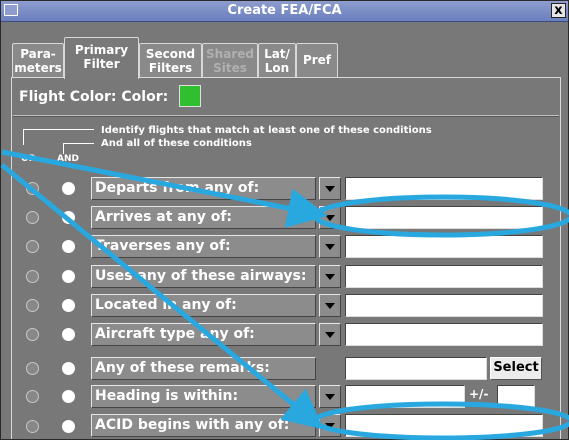 The width and height of the screenshot is (569, 440). I want to click on heading-input, so click(405, 396).